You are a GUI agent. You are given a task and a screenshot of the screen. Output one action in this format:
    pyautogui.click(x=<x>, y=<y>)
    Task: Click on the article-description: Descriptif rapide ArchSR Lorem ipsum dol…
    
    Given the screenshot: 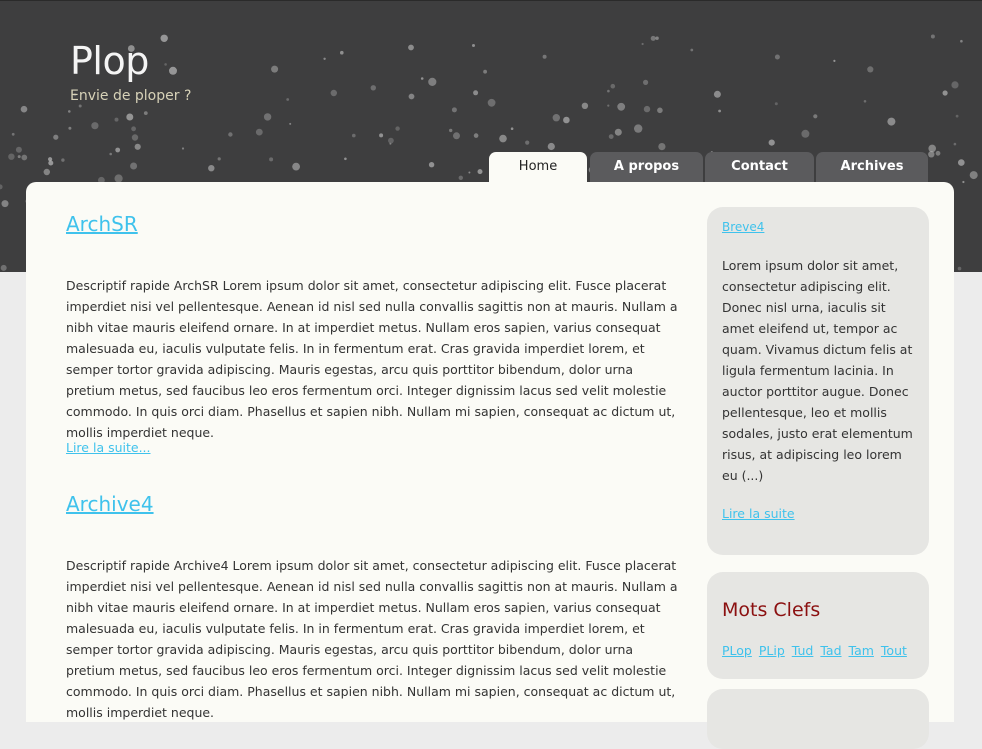 What is the action you would take?
    pyautogui.click(x=372, y=359)
    